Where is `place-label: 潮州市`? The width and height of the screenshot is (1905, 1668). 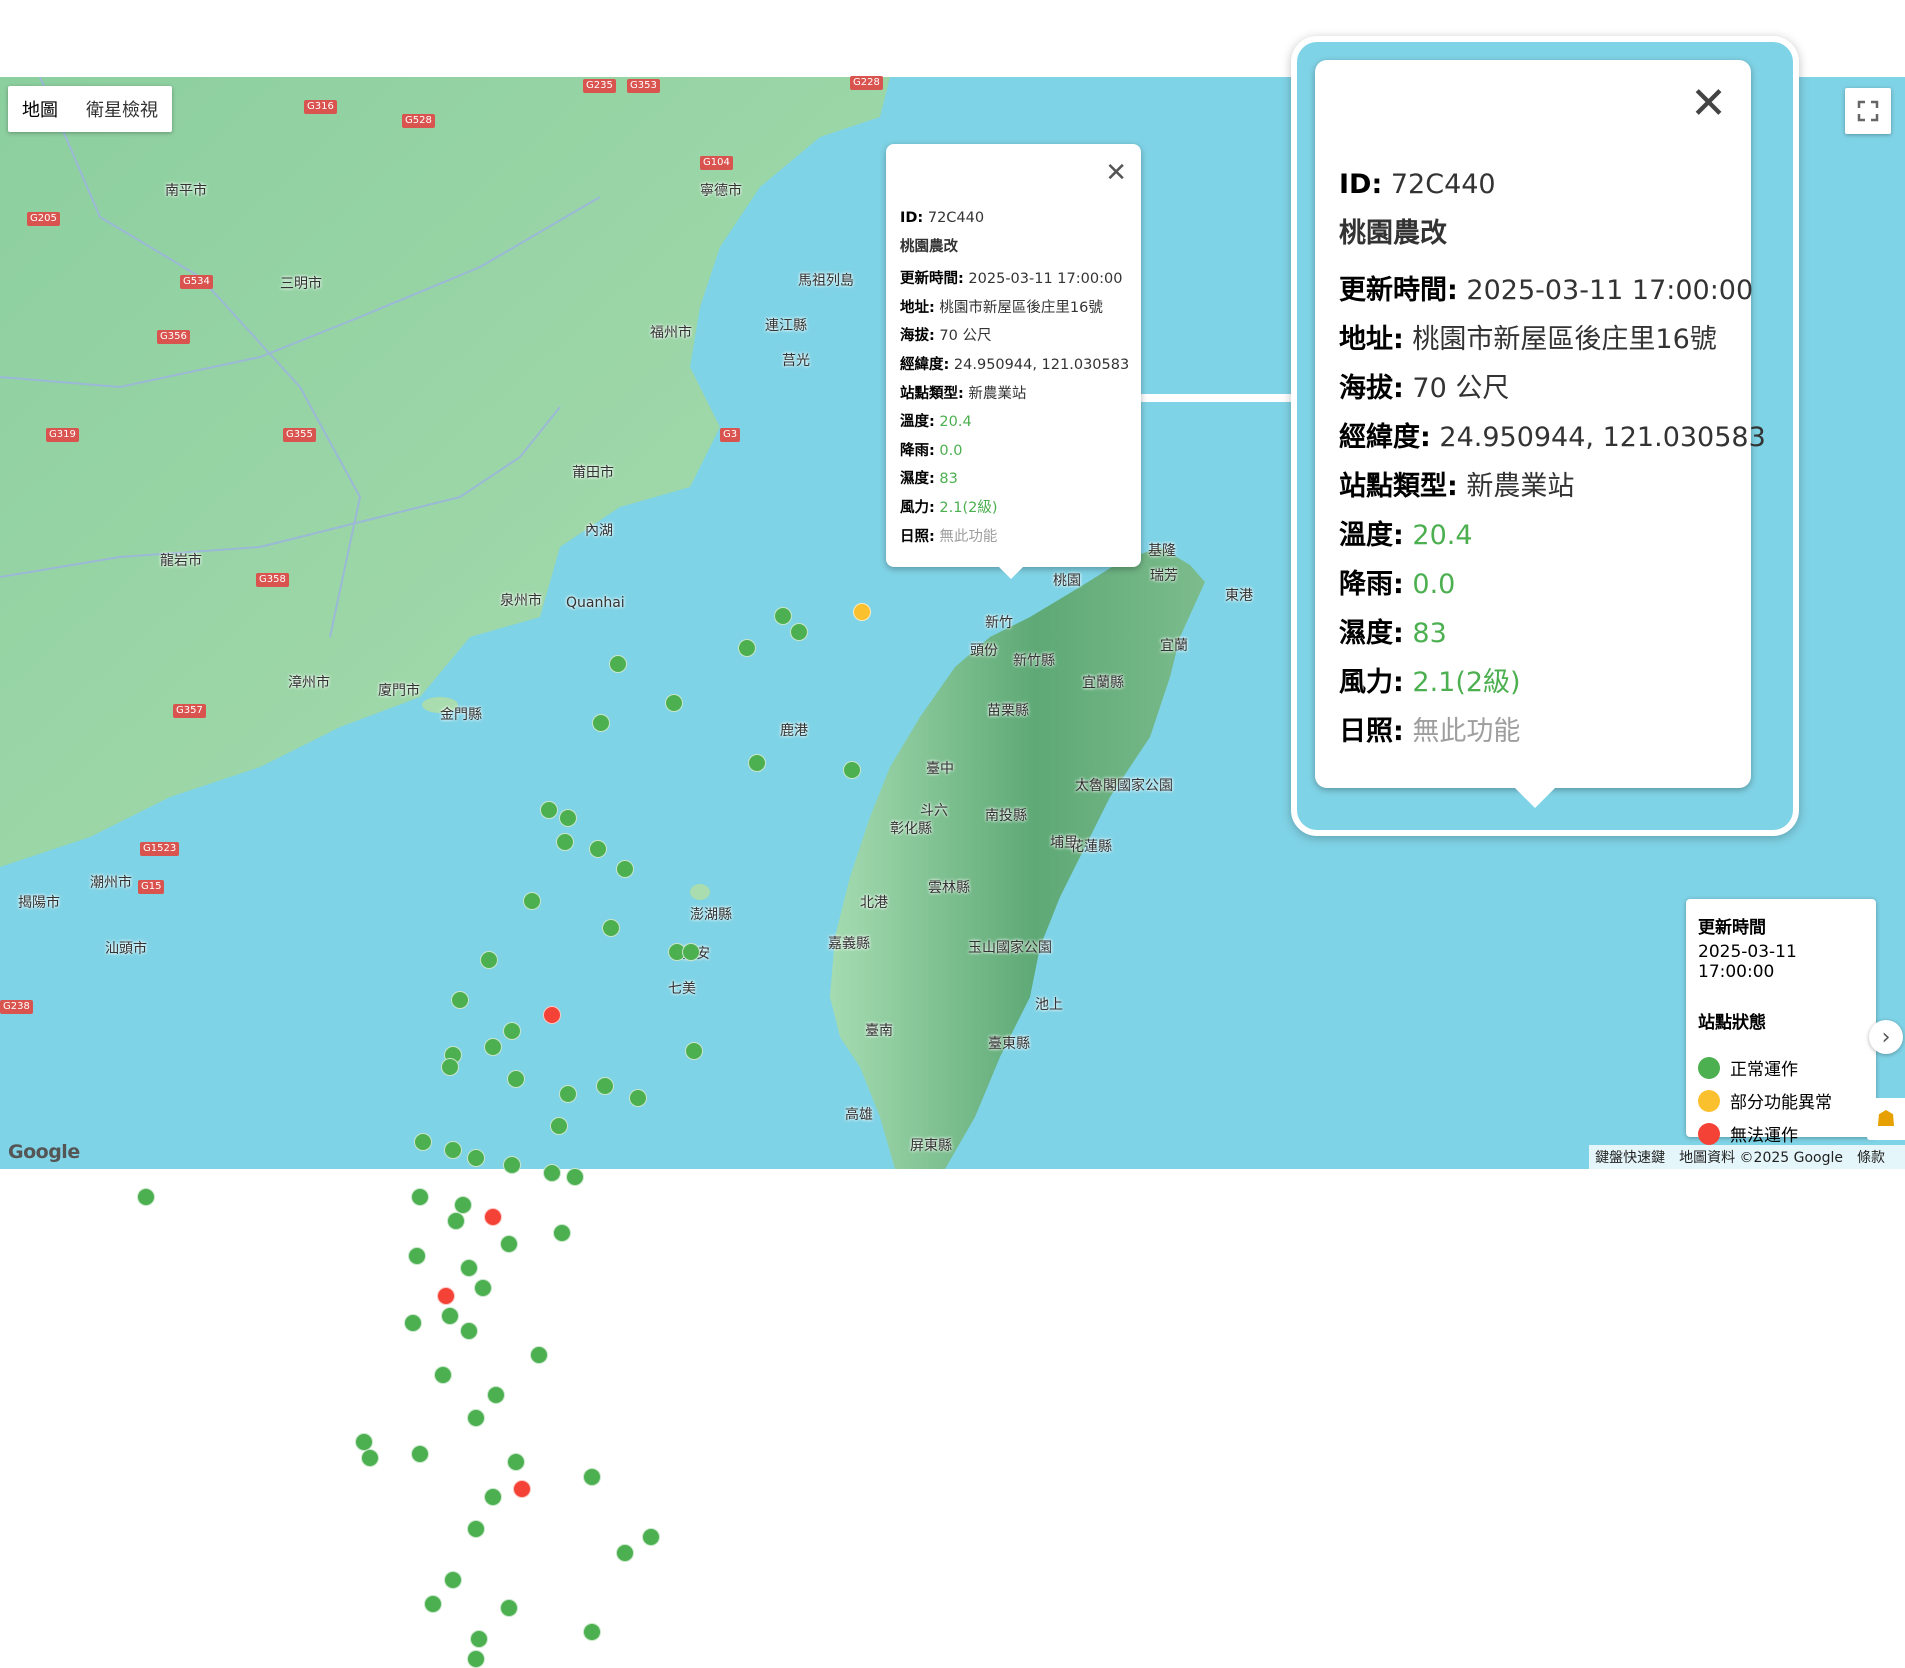
place-label: 潮州市 is located at coordinates (111, 883).